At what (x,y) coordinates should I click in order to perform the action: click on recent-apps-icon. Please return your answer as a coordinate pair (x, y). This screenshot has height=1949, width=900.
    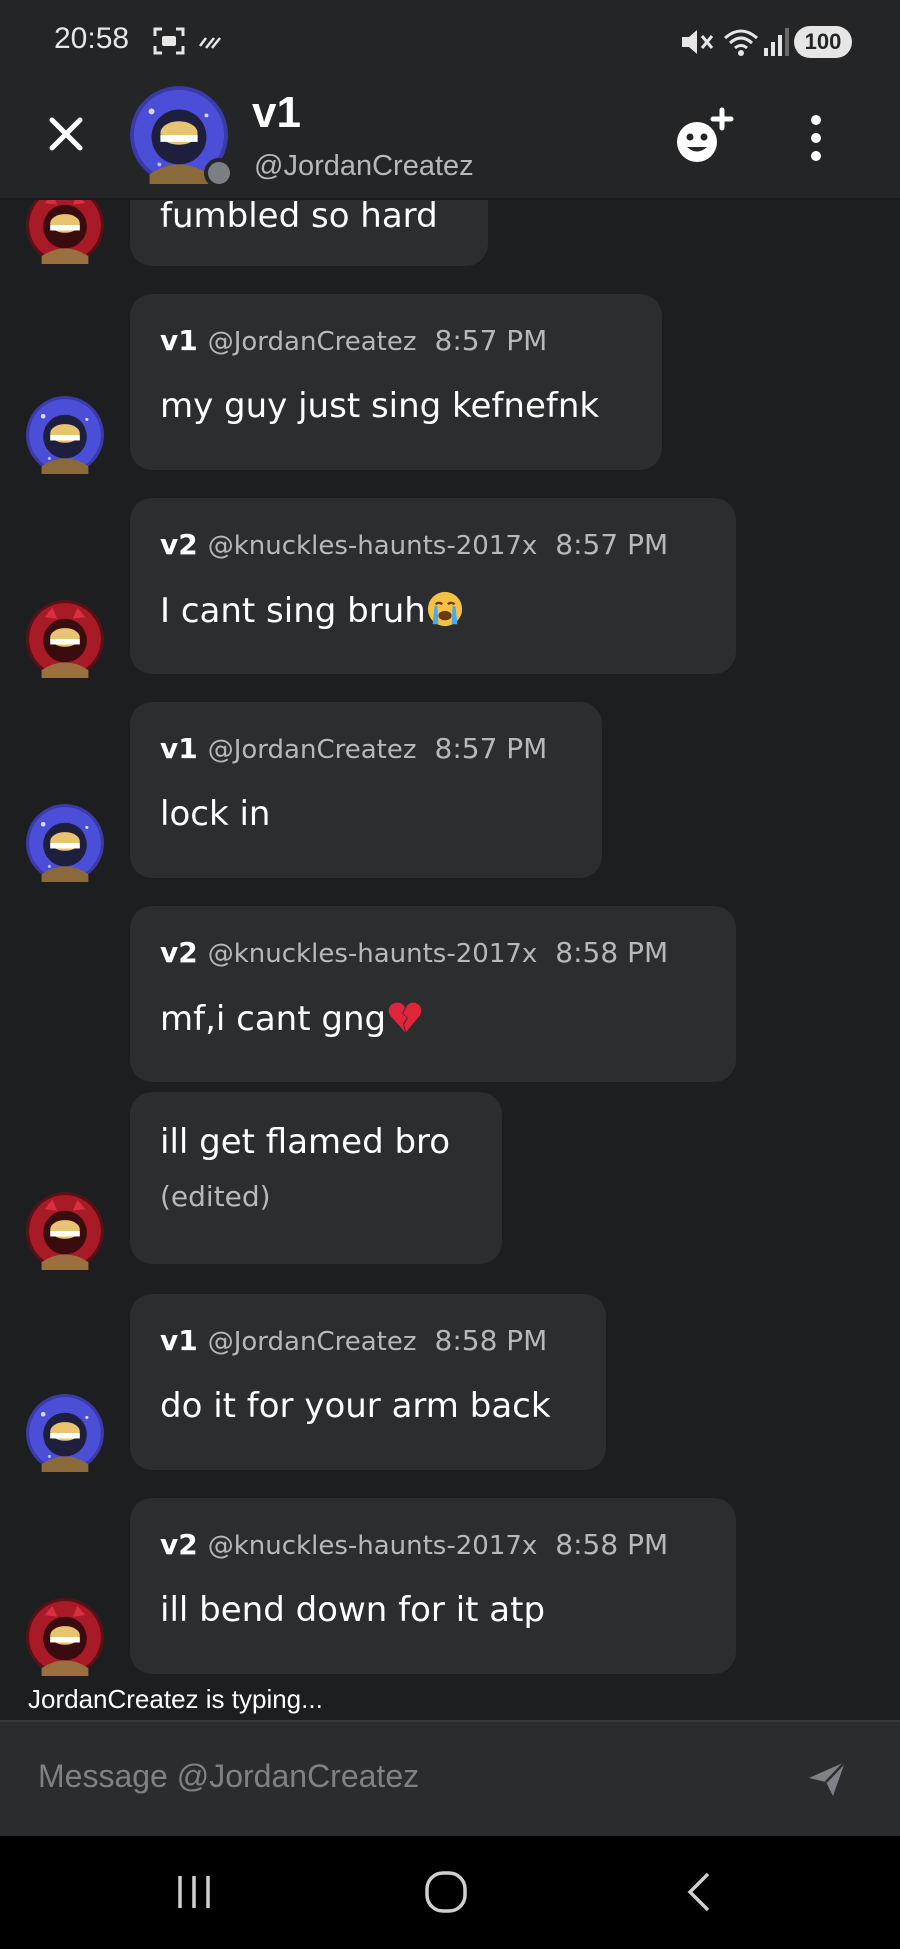
    Looking at the image, I should click on (194, 1892).